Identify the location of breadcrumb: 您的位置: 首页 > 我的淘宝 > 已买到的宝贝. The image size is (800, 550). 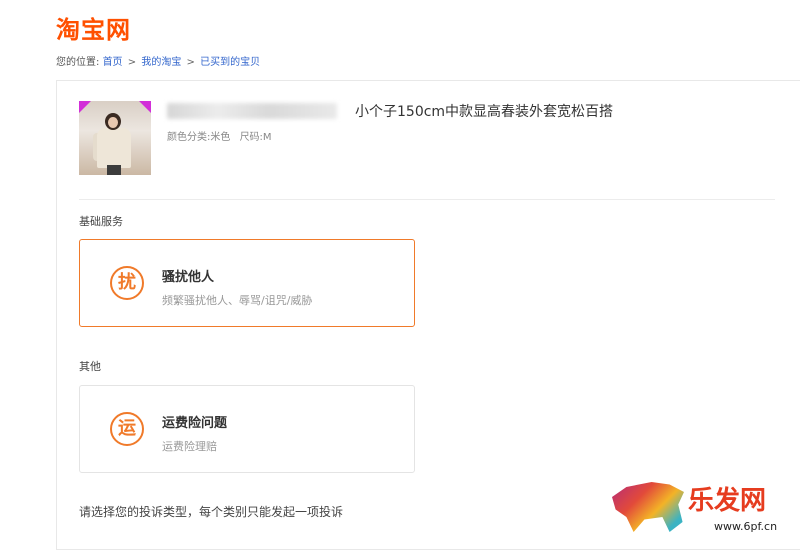
(158, 60).